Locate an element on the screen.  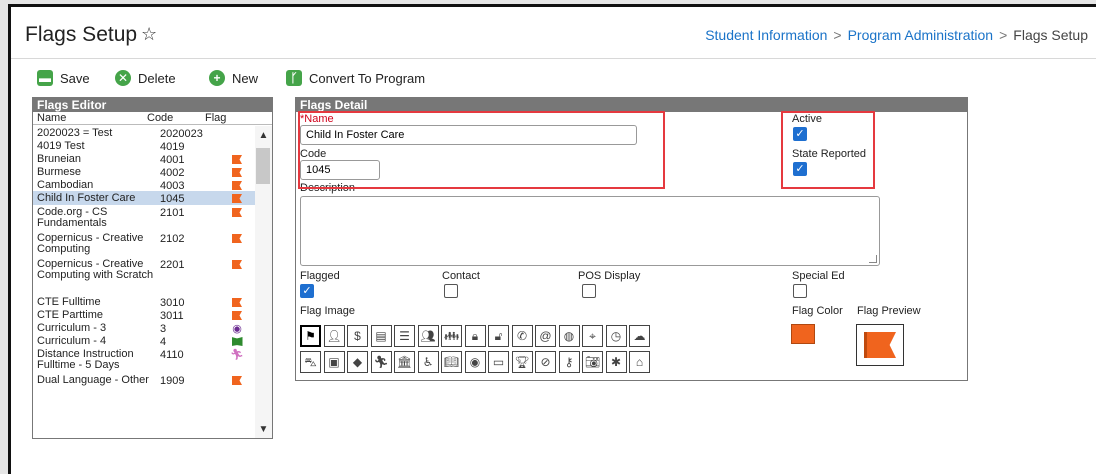
chevron-right-icon: > is located at coordinates (1003, 35).